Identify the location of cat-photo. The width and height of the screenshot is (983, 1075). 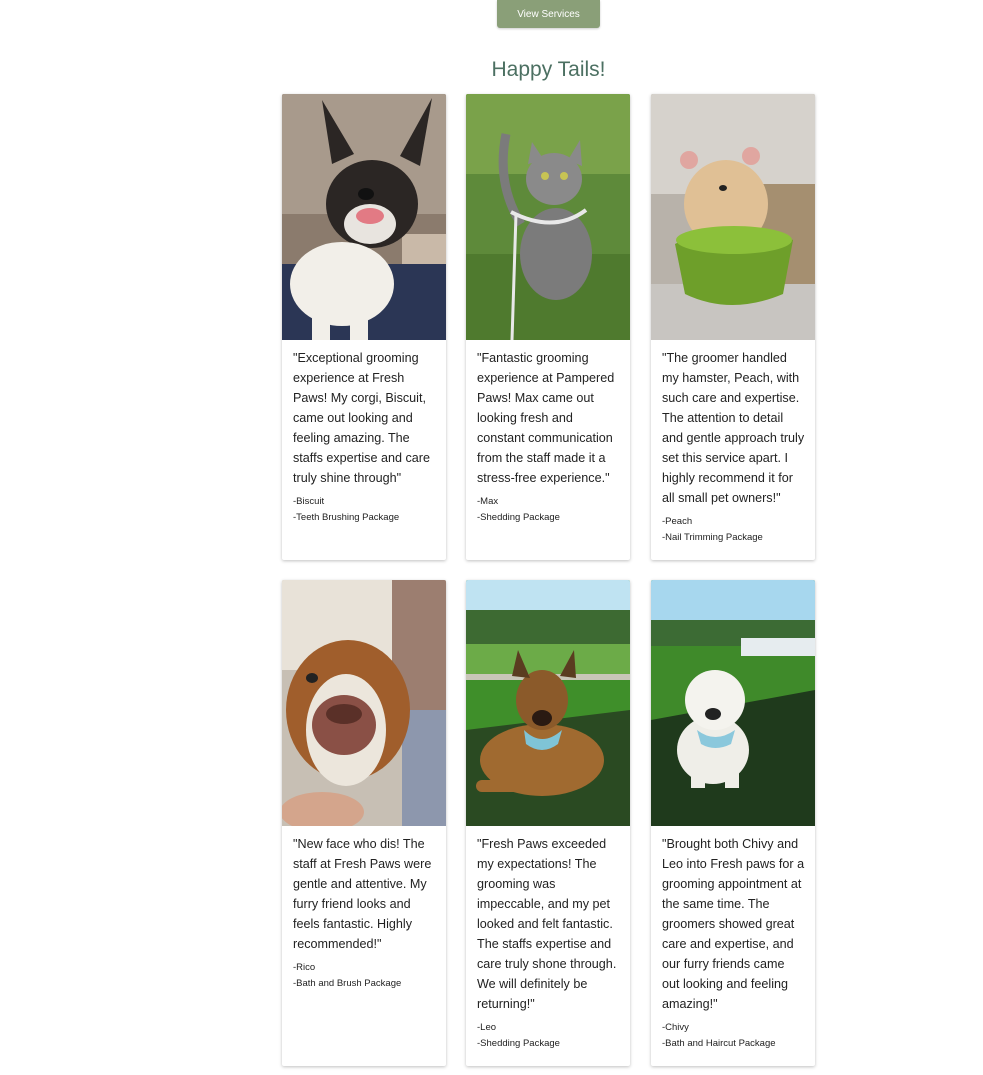
(548, 217).